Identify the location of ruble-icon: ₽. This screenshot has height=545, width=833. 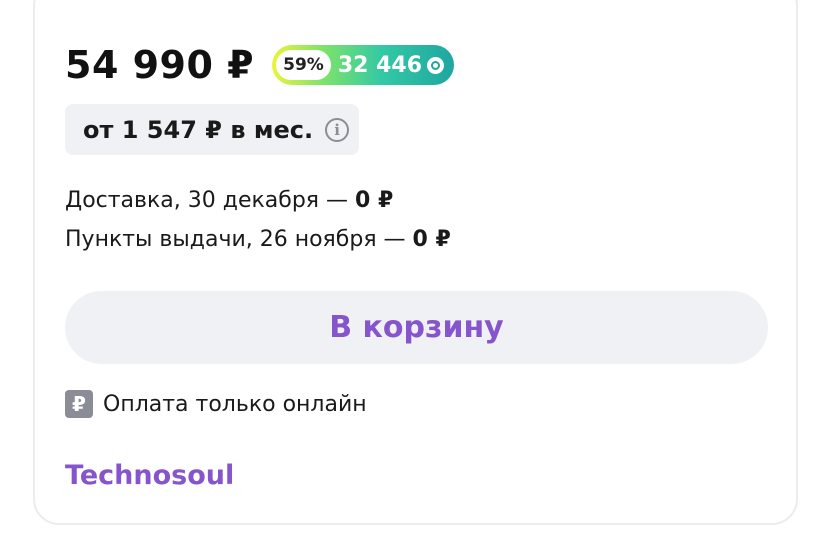
(79, 404).